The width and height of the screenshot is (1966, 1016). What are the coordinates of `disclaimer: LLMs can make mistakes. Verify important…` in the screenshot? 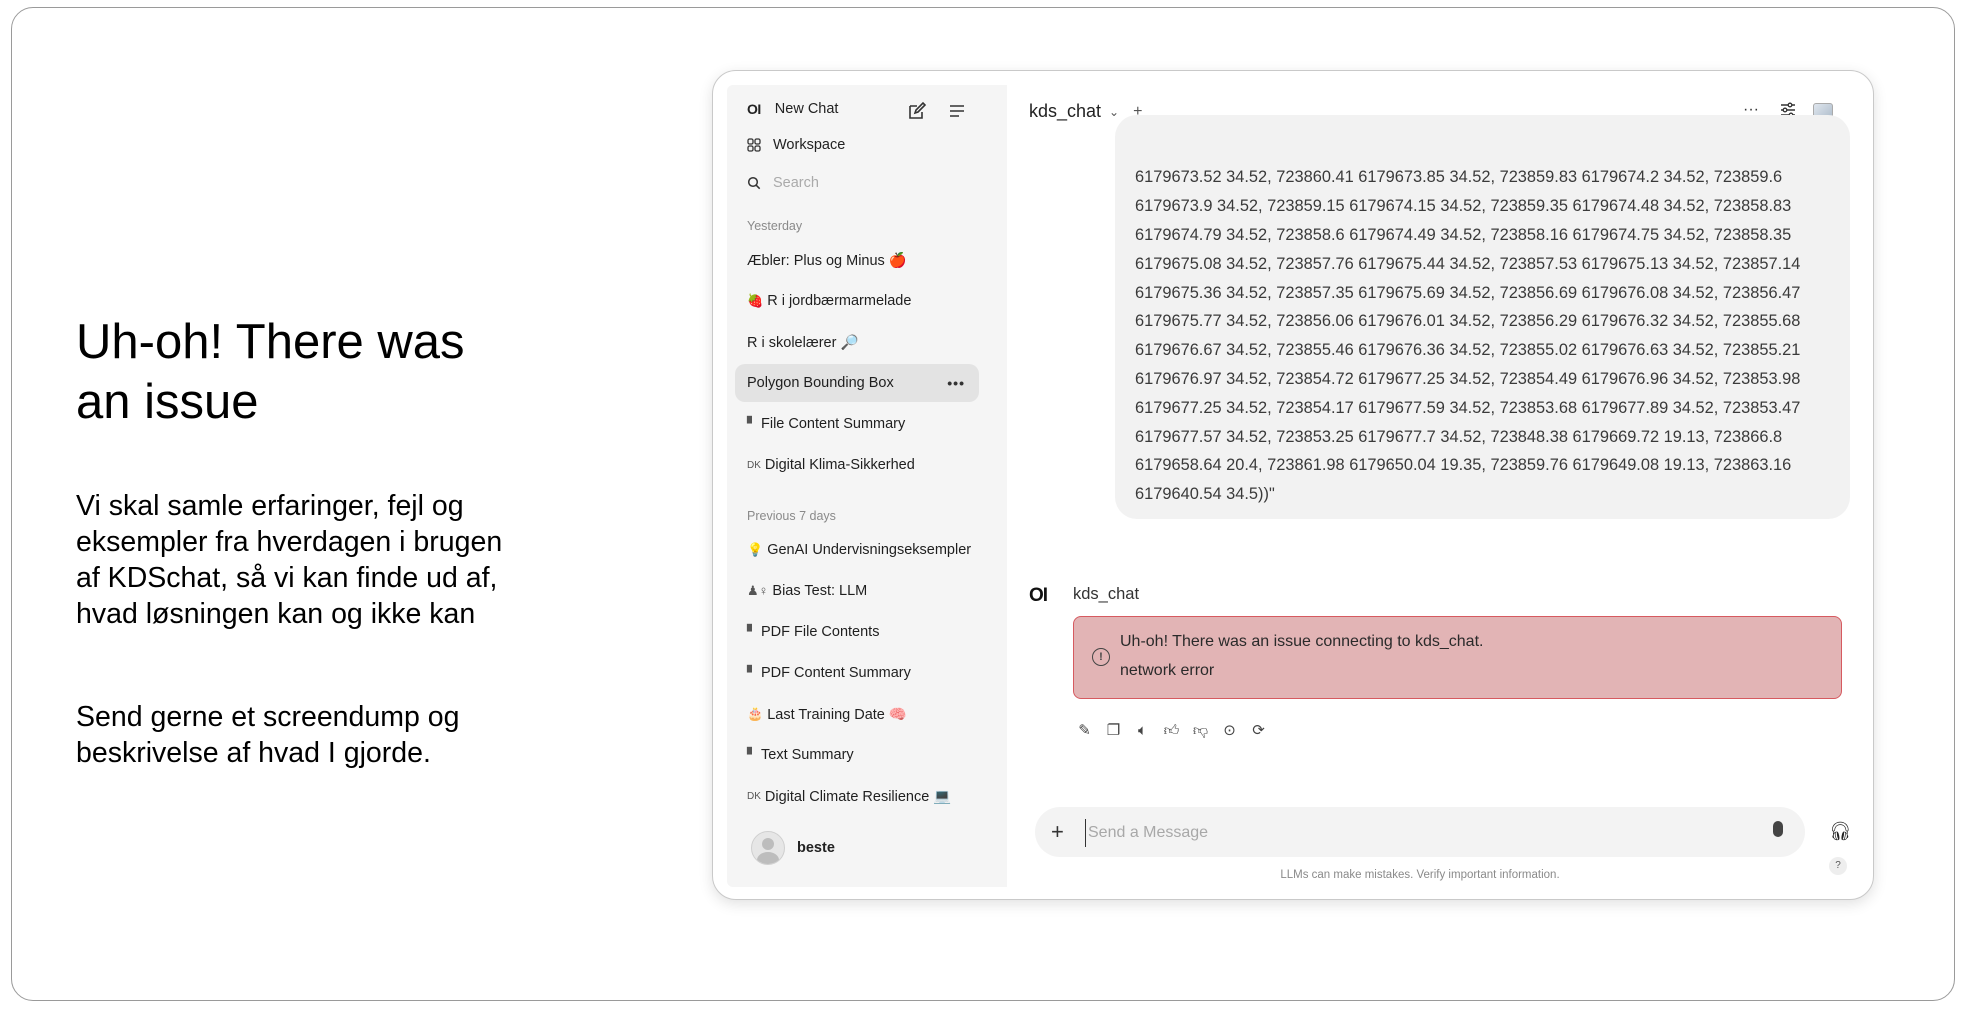 It's located at (1420, 875).